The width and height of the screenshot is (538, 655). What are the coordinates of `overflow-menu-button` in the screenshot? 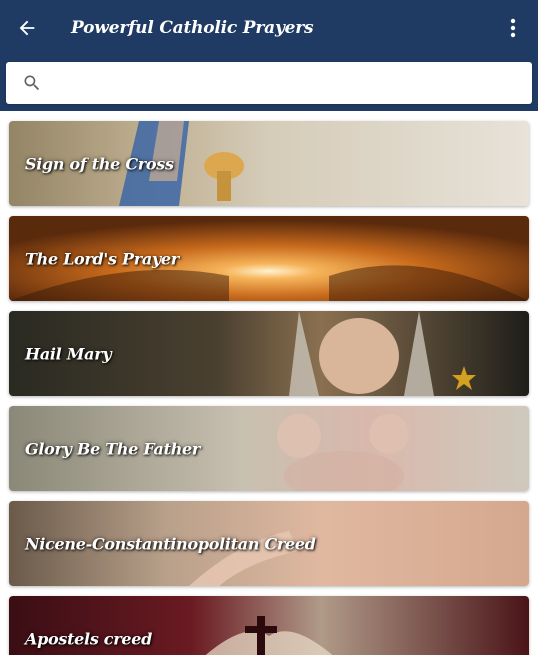 It's located at (513, 28).